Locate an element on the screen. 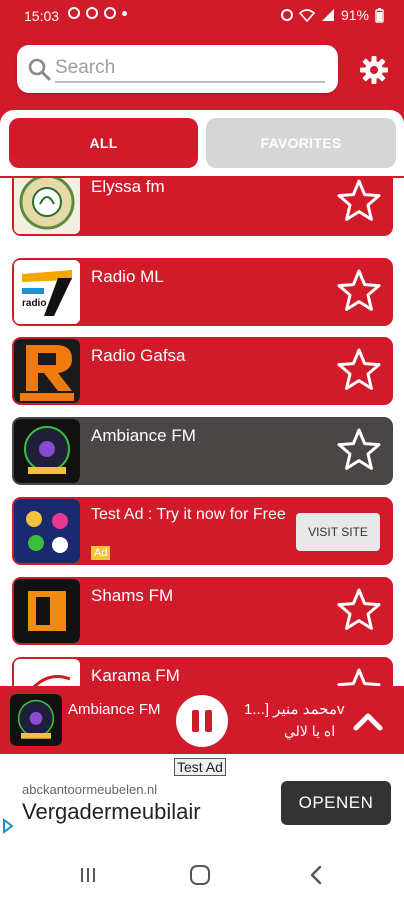  station-name: Elyssa fm is located at coordinates (128, 187).